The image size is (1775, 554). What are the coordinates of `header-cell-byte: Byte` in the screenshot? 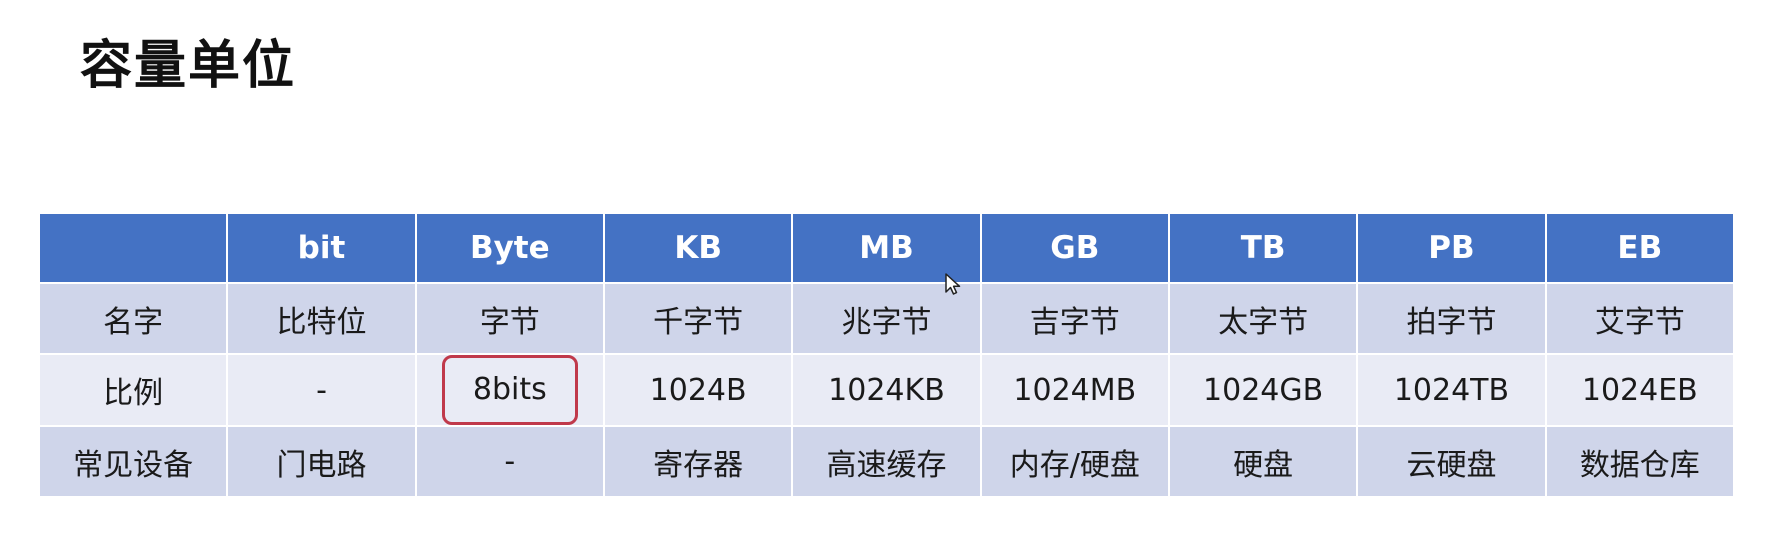 It's located at (509, 248).